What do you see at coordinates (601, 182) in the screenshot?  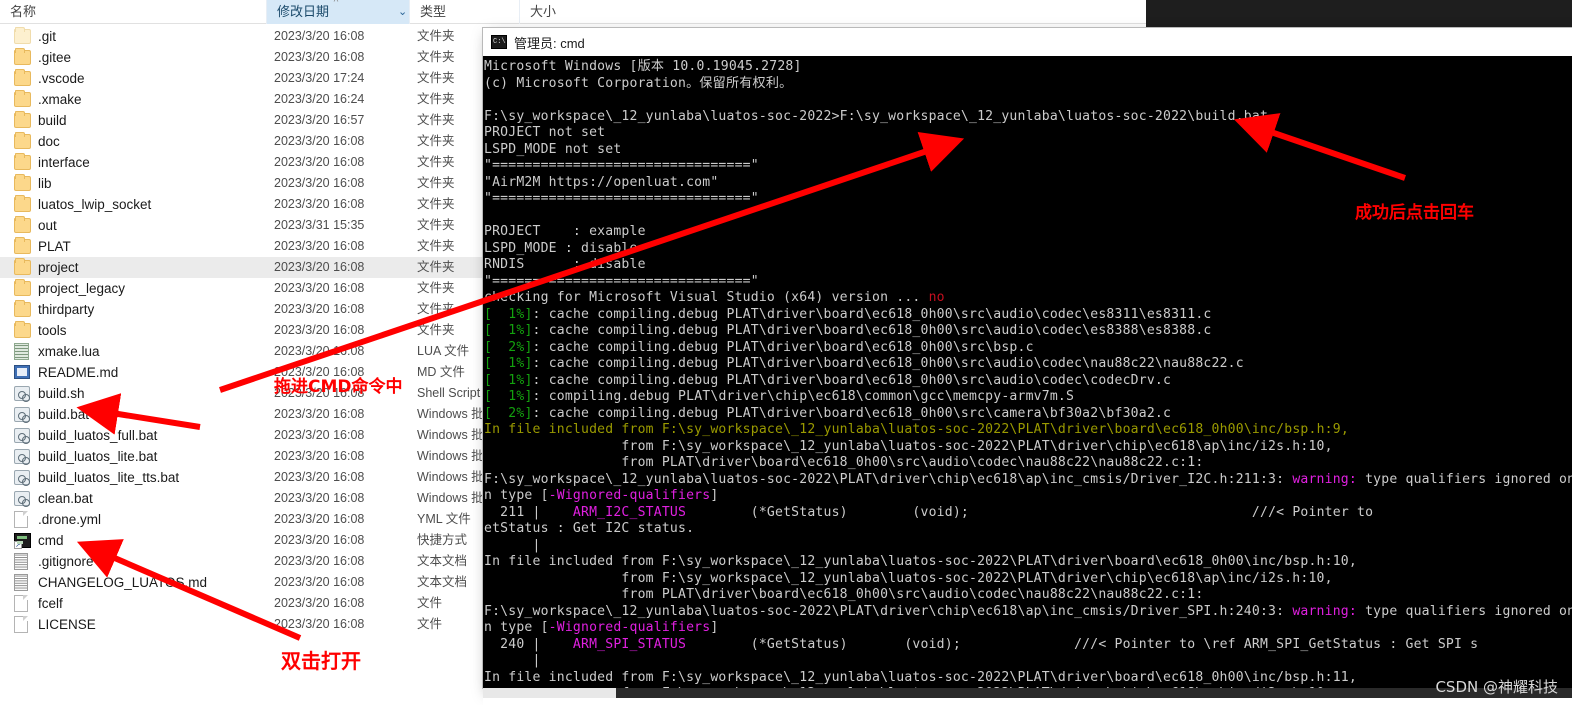 I see `console-text: "AirM2M https://openluat.com"` at bounding box center [601, 182].